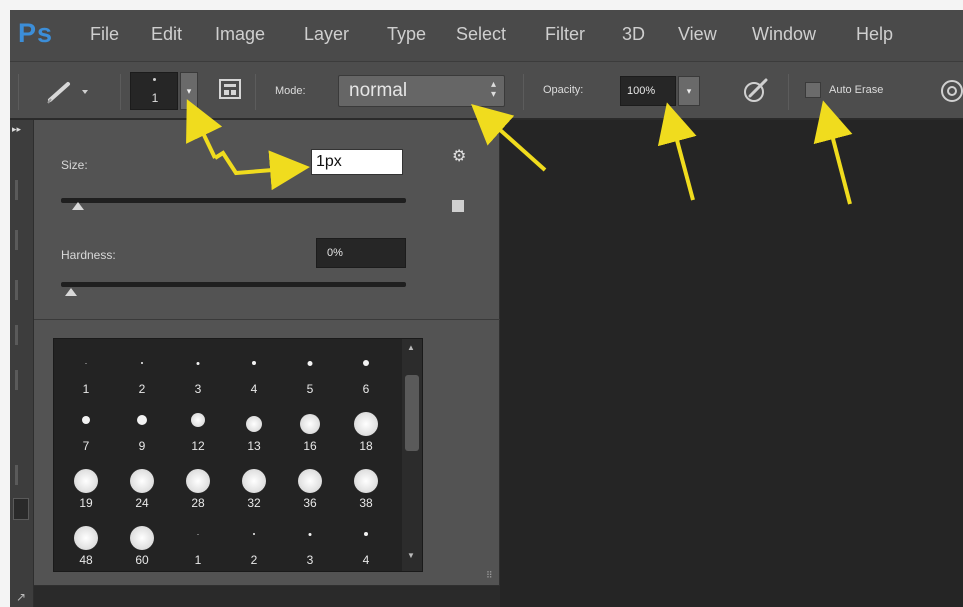 The height and width of the screenshot is (607, 963). I want to click on brush-preset-size: 13, so click(254, 446).